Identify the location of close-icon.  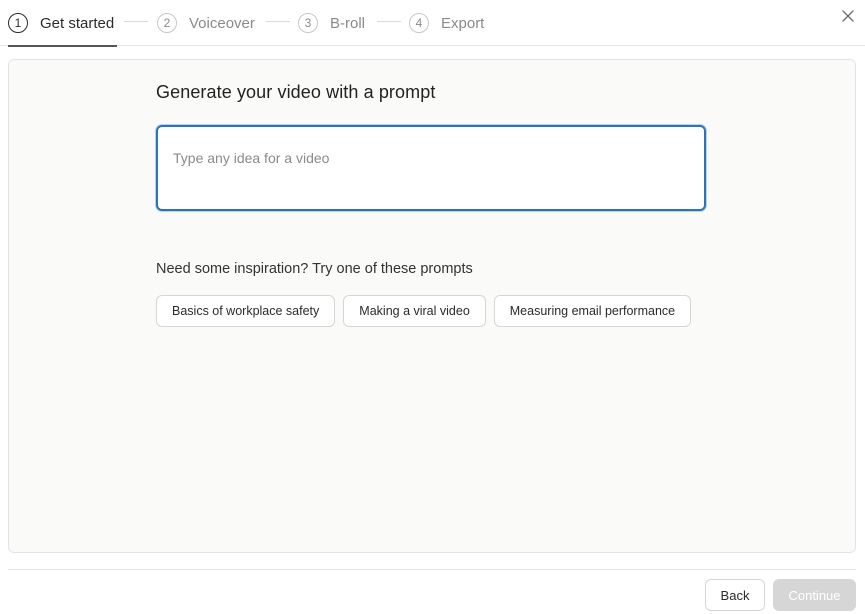
(848, 16).